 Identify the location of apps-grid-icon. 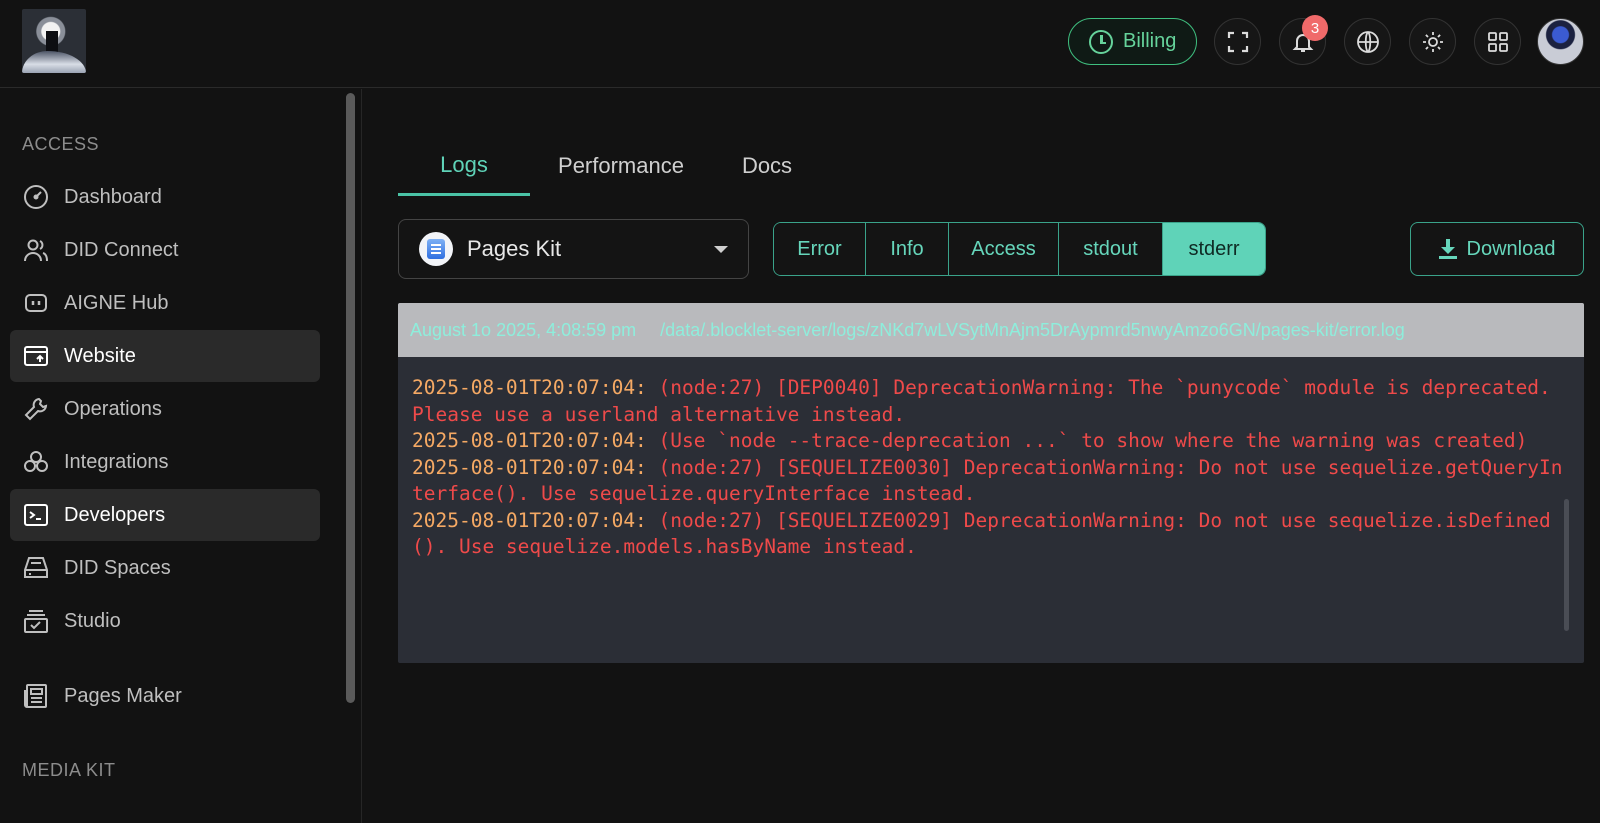
(1497, 41).